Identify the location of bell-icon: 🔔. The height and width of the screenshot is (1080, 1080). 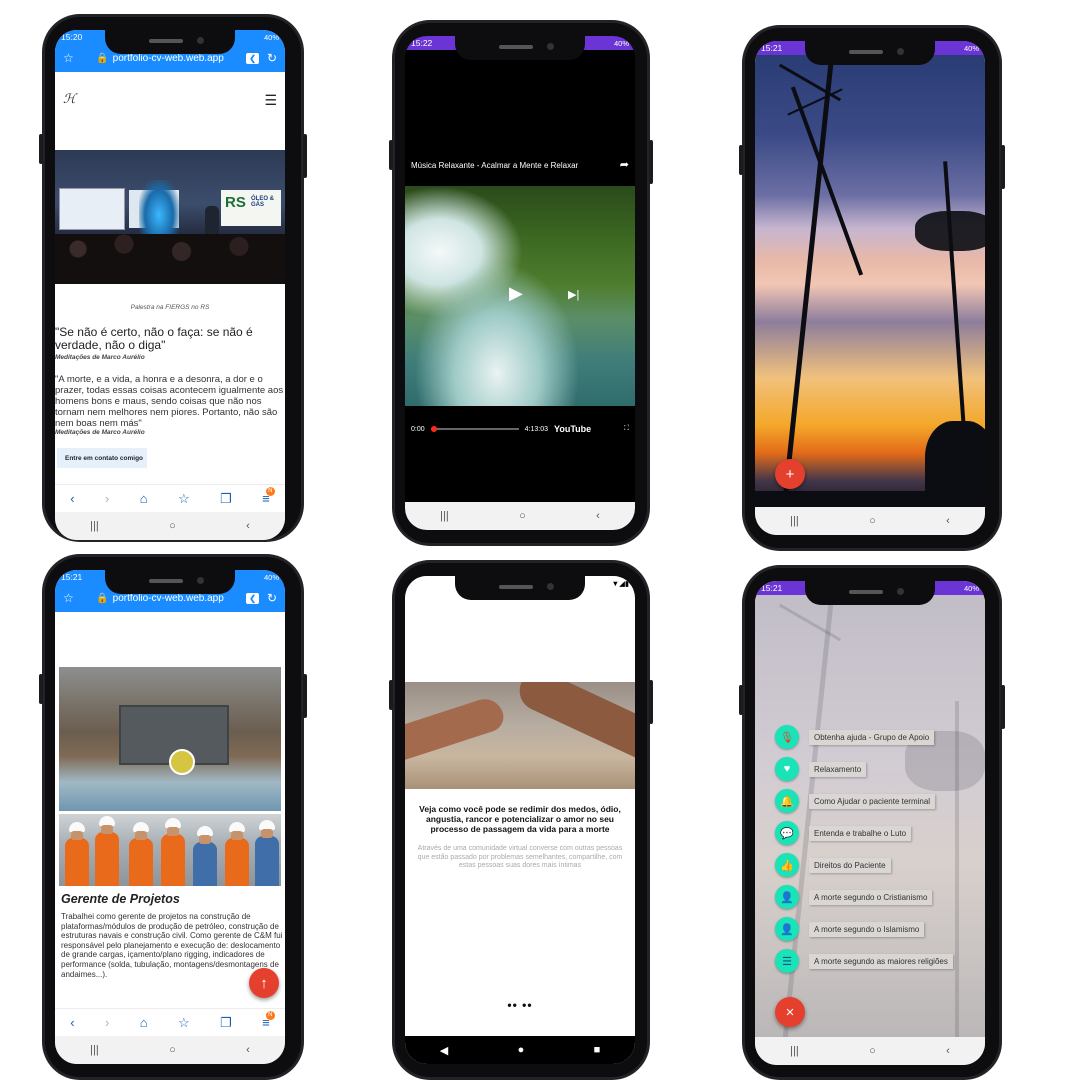
(787, 801).